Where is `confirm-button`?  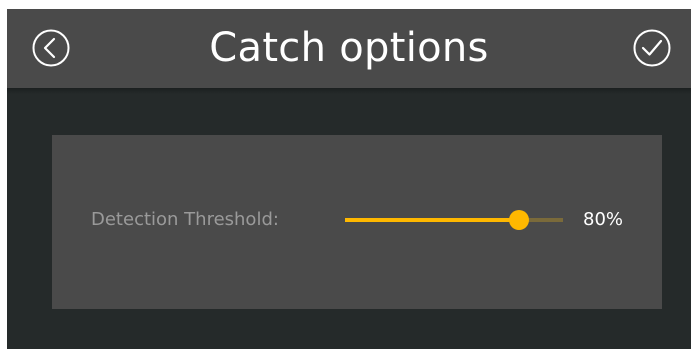 confirm-button is located at coordinates (652, 48).